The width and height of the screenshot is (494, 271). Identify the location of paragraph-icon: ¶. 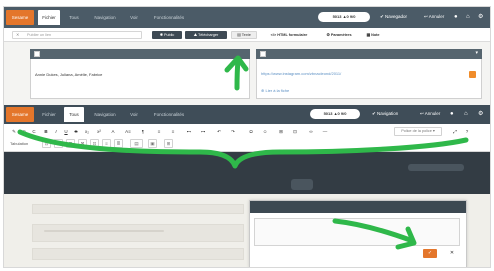
(143, 131).